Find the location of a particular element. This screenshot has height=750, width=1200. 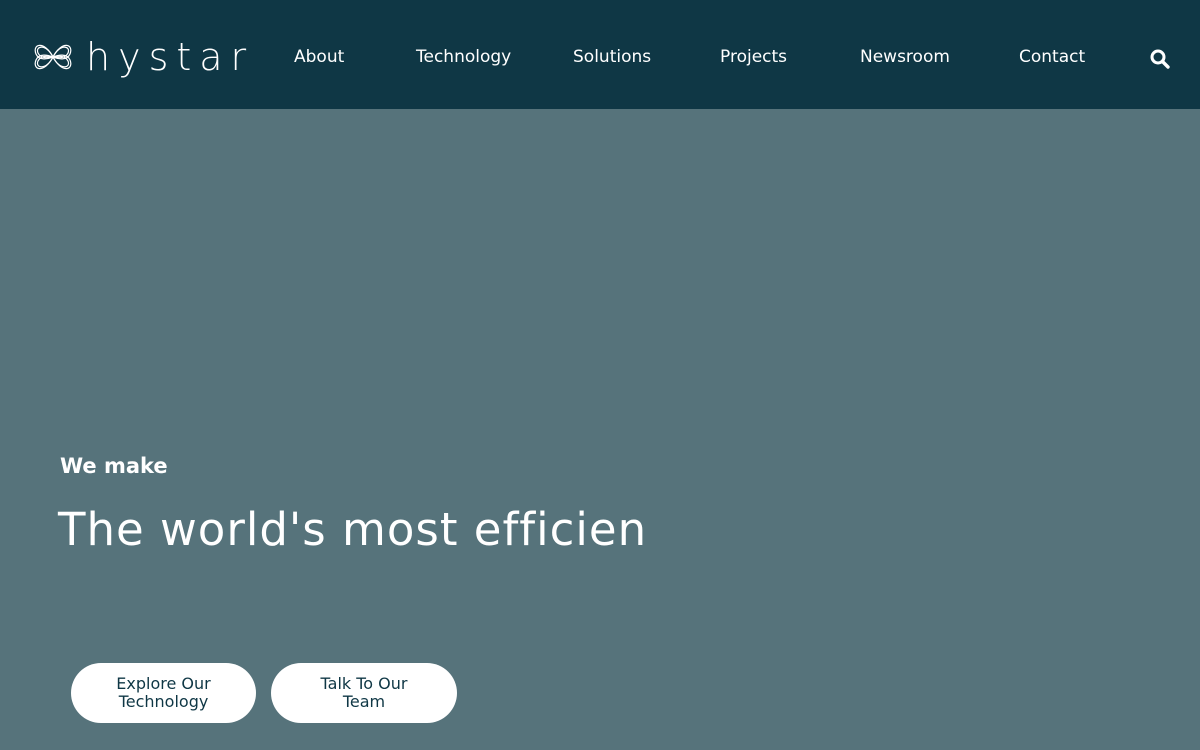

button-label-line: Explore Our is located at coordinates (163, 683).